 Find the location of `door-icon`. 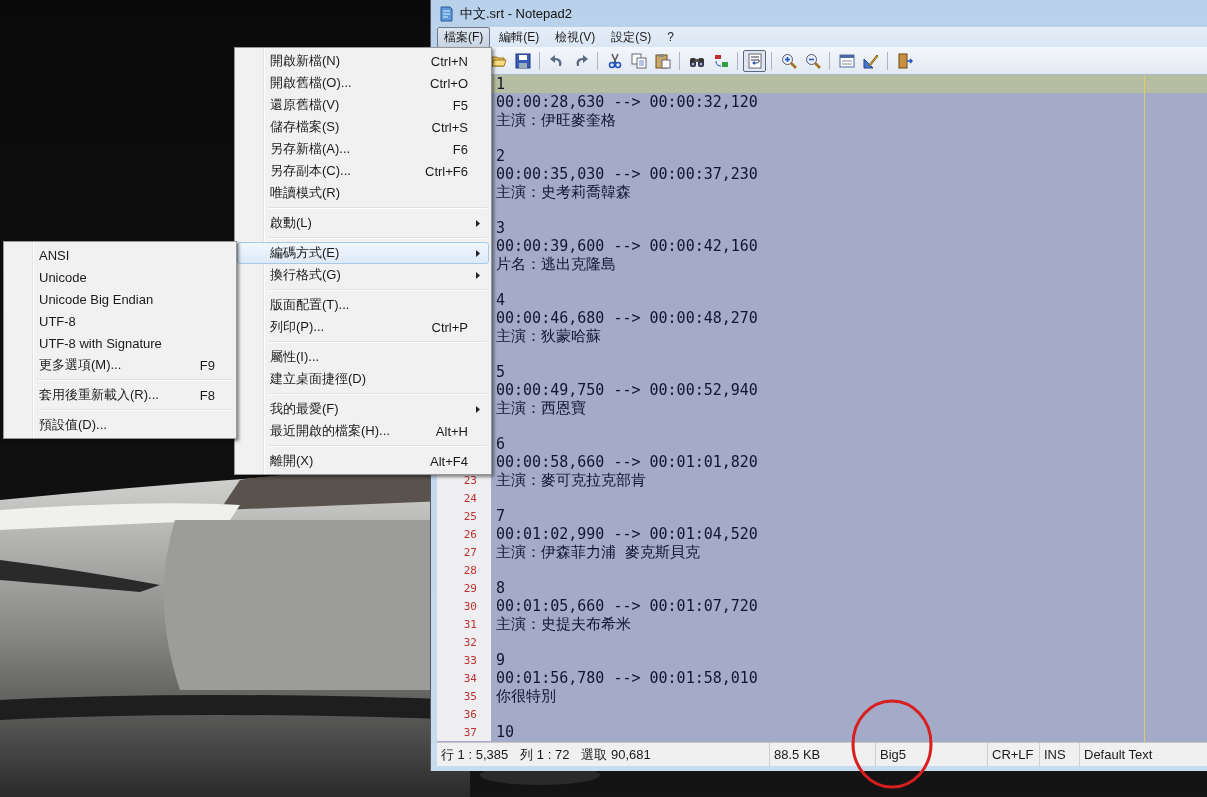

door-icon is located at coordinates (904, 60).